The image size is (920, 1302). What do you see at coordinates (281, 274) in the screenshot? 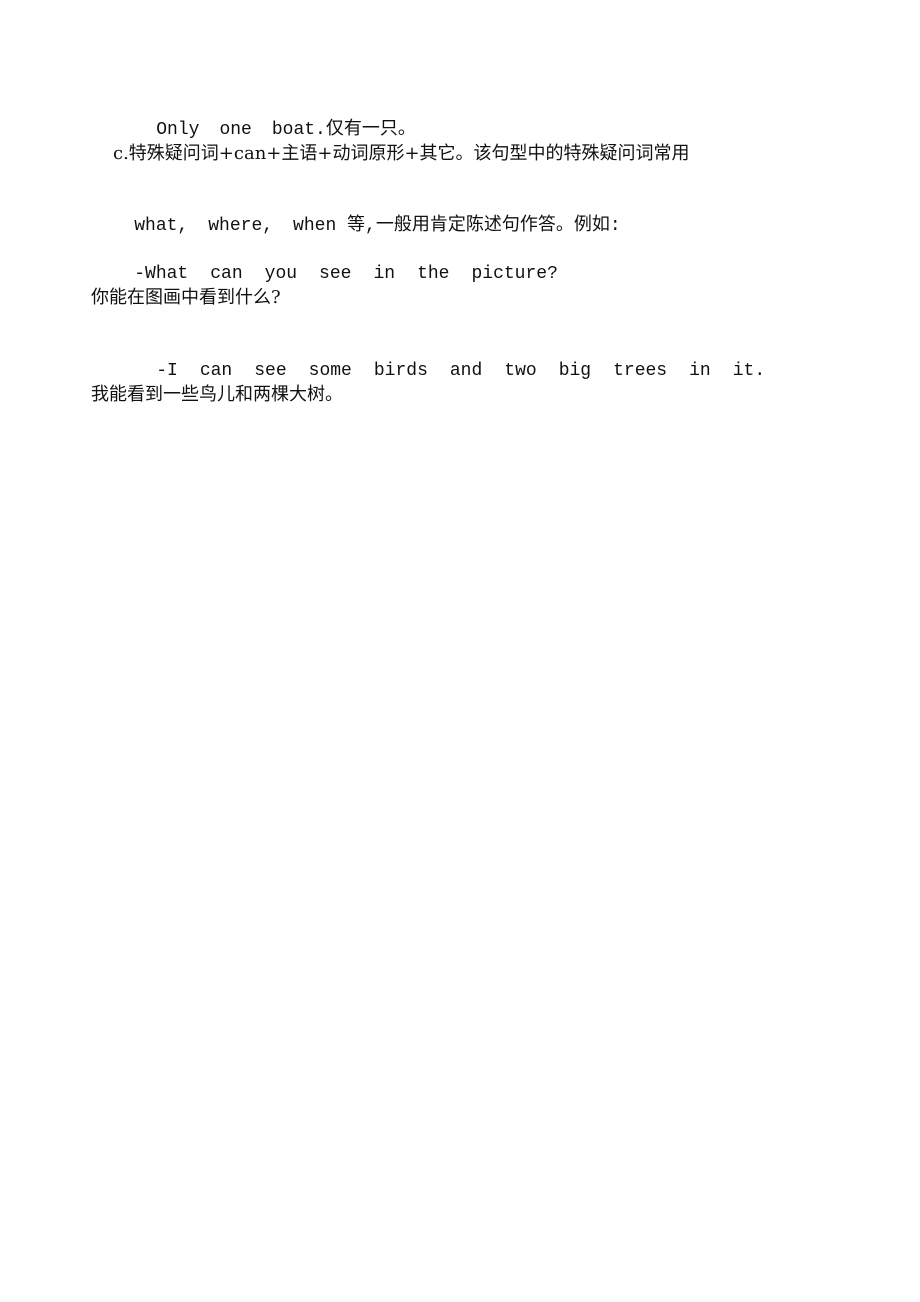
I see `word: you` at bounding box center [281, 274].